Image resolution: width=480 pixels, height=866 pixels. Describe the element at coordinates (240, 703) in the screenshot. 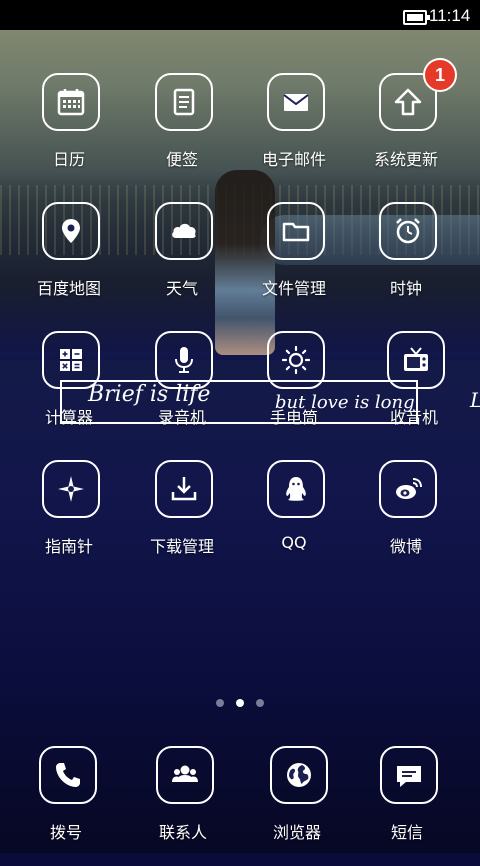

I see `page-dot-active` at that location.